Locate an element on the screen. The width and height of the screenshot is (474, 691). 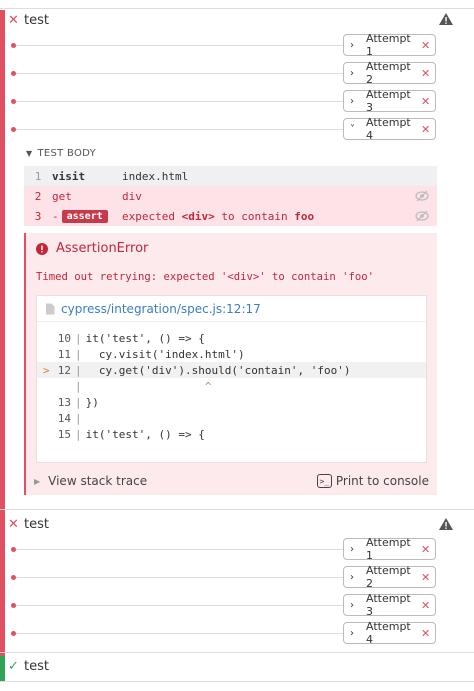
command-number: 3 is located at coordinates (38, 216).